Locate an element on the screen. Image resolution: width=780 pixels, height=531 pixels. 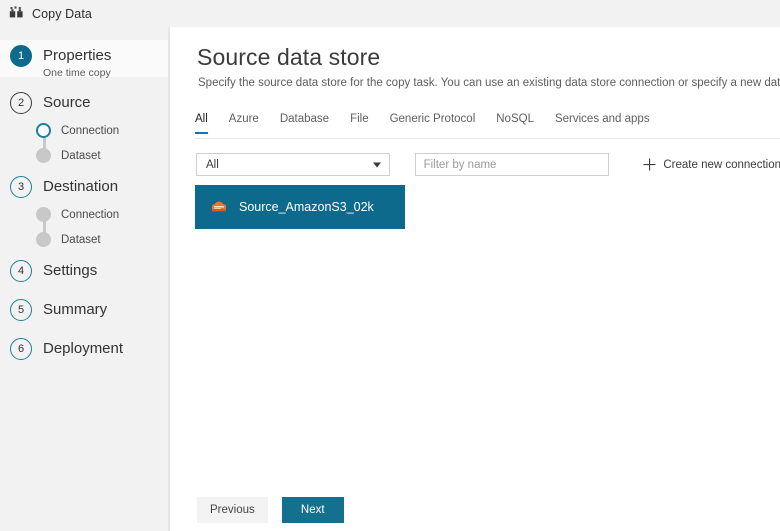
step-number-badge-5: 5 is located at coordinates (21, 310).